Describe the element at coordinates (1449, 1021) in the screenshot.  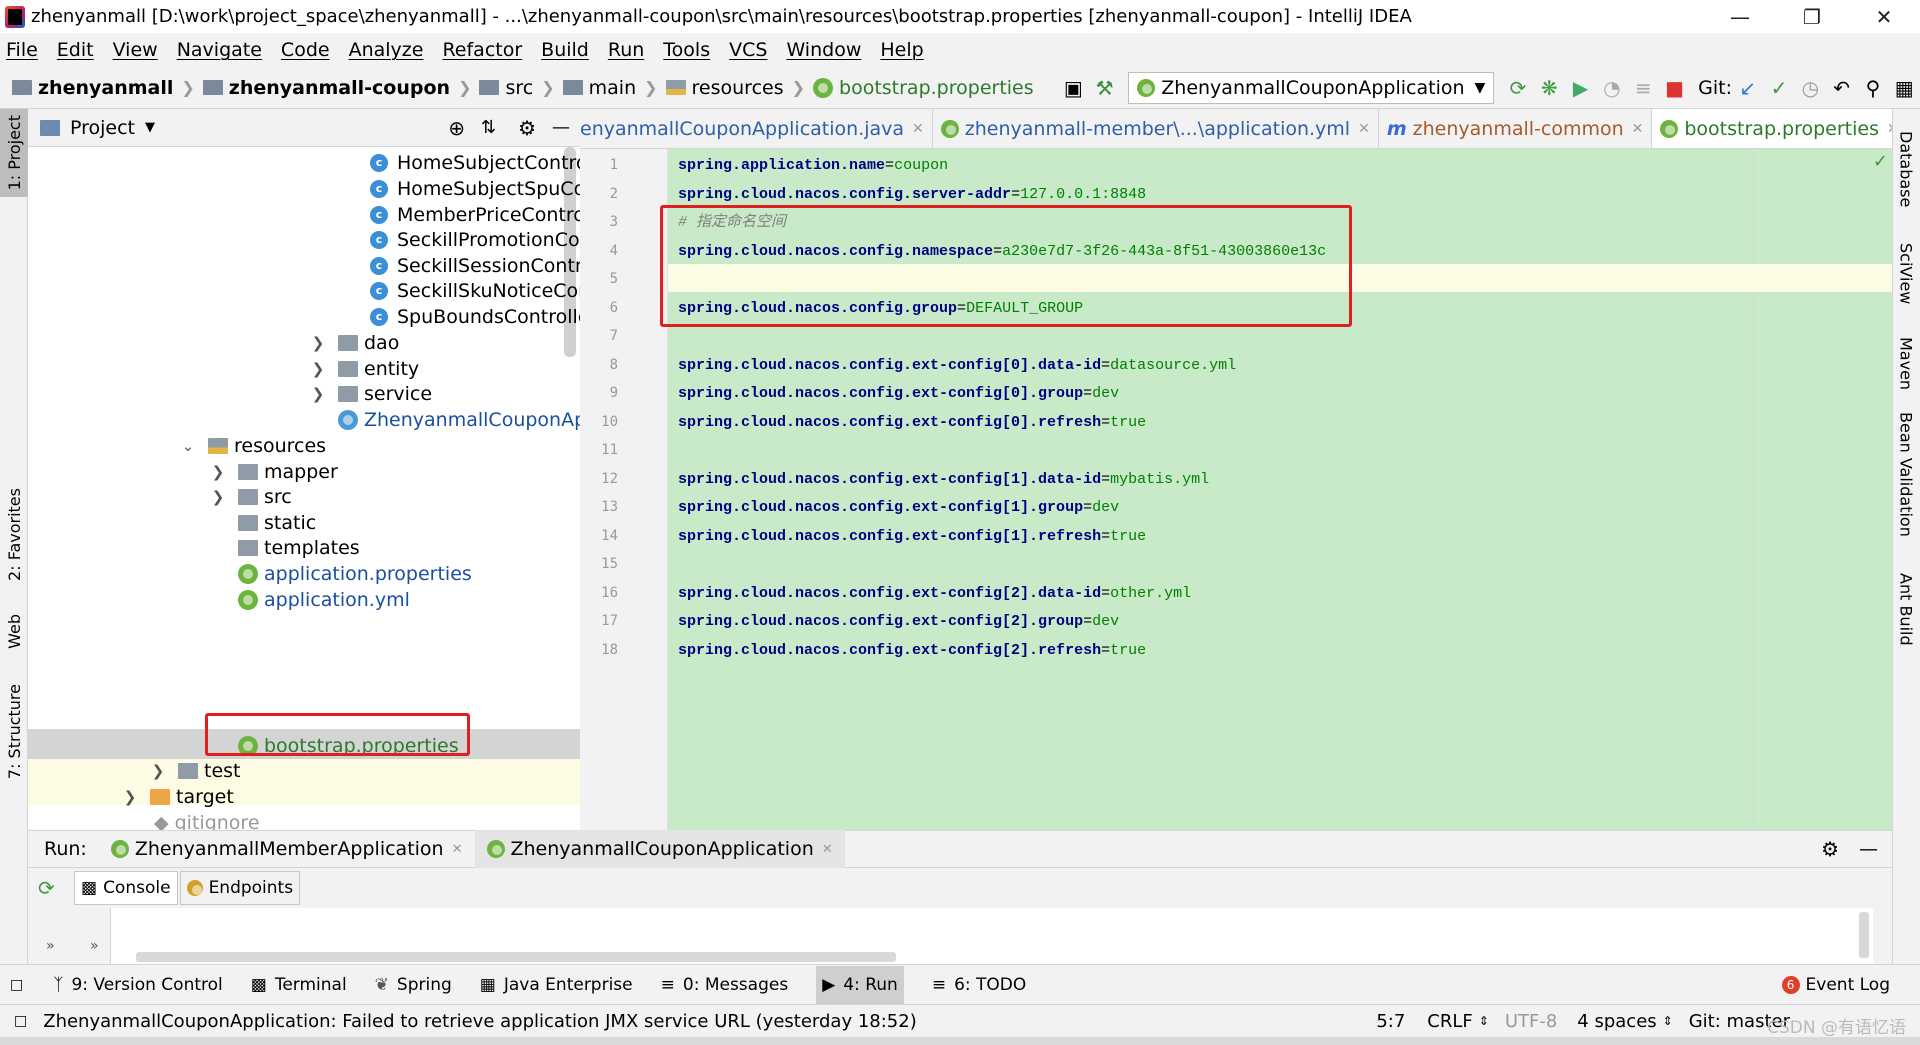
I see `line-separator: CRLF` at that location.